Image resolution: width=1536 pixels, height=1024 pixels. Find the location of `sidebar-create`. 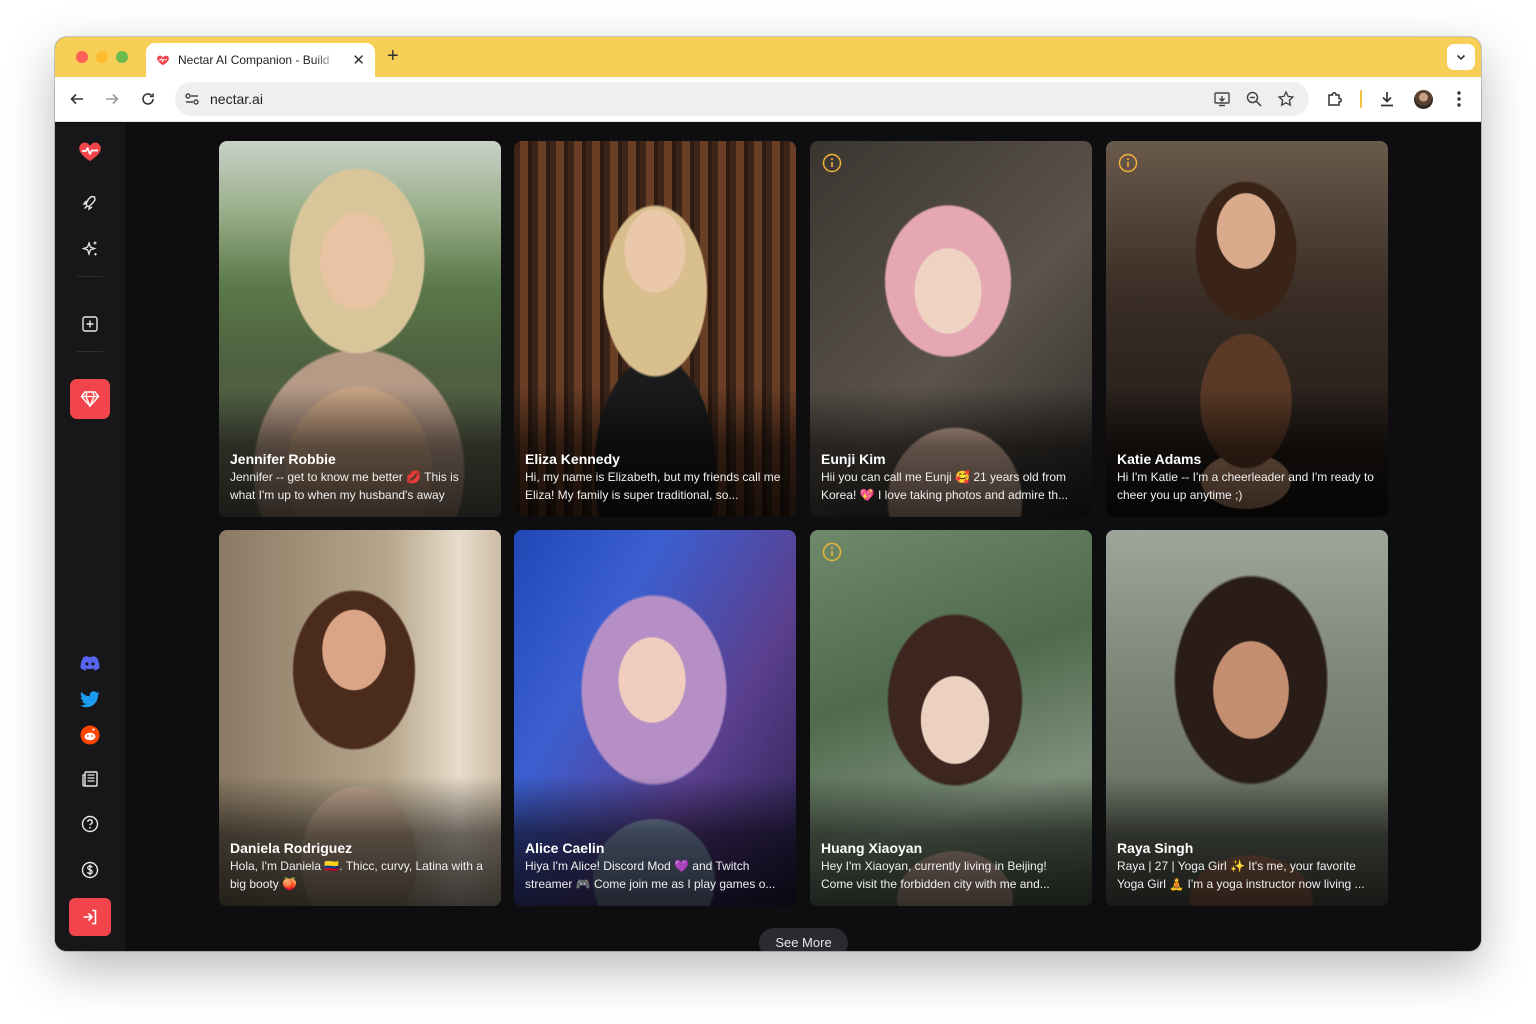

sidebar-create is located at coordinates (90, 324).